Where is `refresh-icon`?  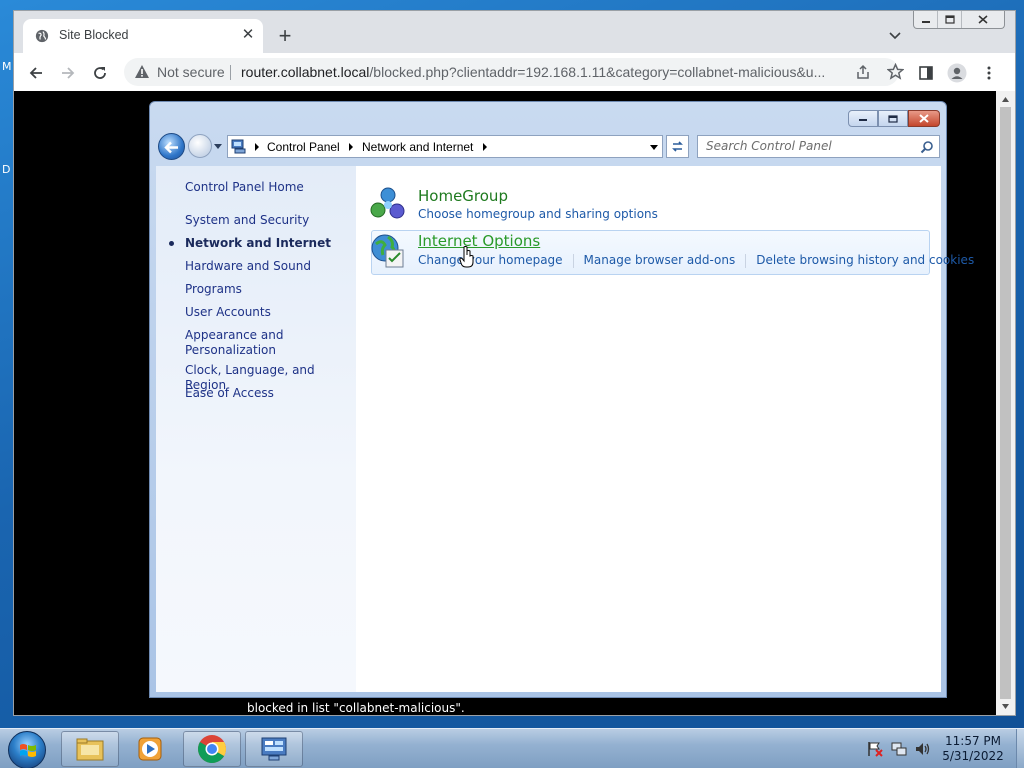 refresh-icon is located at coordinates (677, 146).